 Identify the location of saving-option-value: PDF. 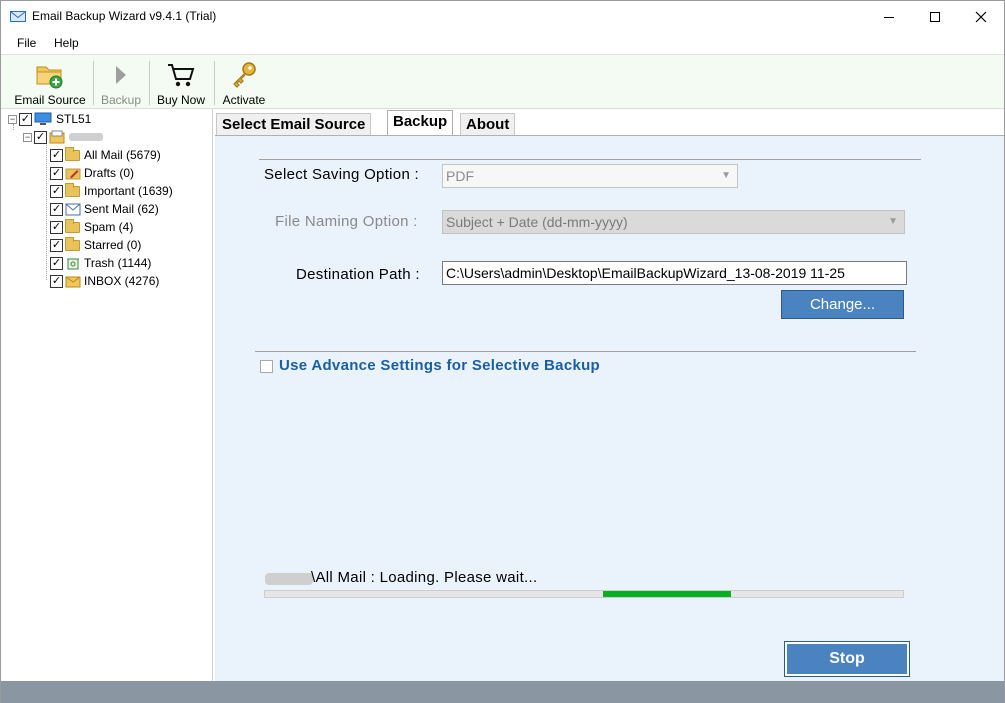
(460, 176).